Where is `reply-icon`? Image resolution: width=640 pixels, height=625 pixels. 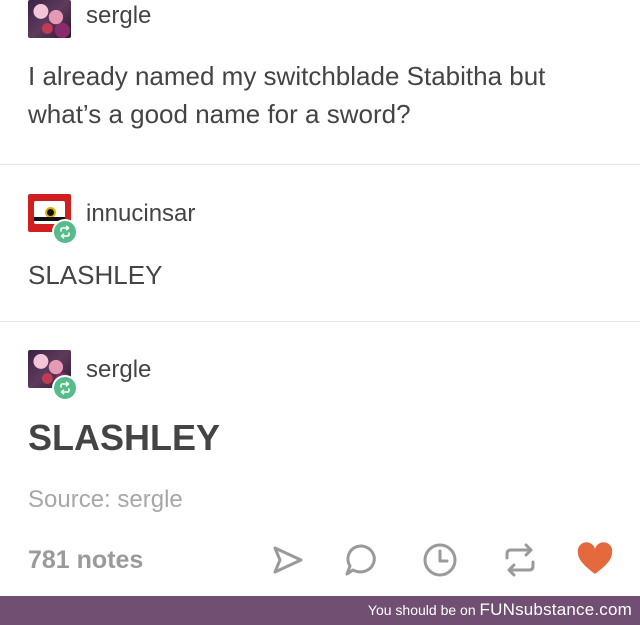
reply-icon is located at coordinates (360, 560).